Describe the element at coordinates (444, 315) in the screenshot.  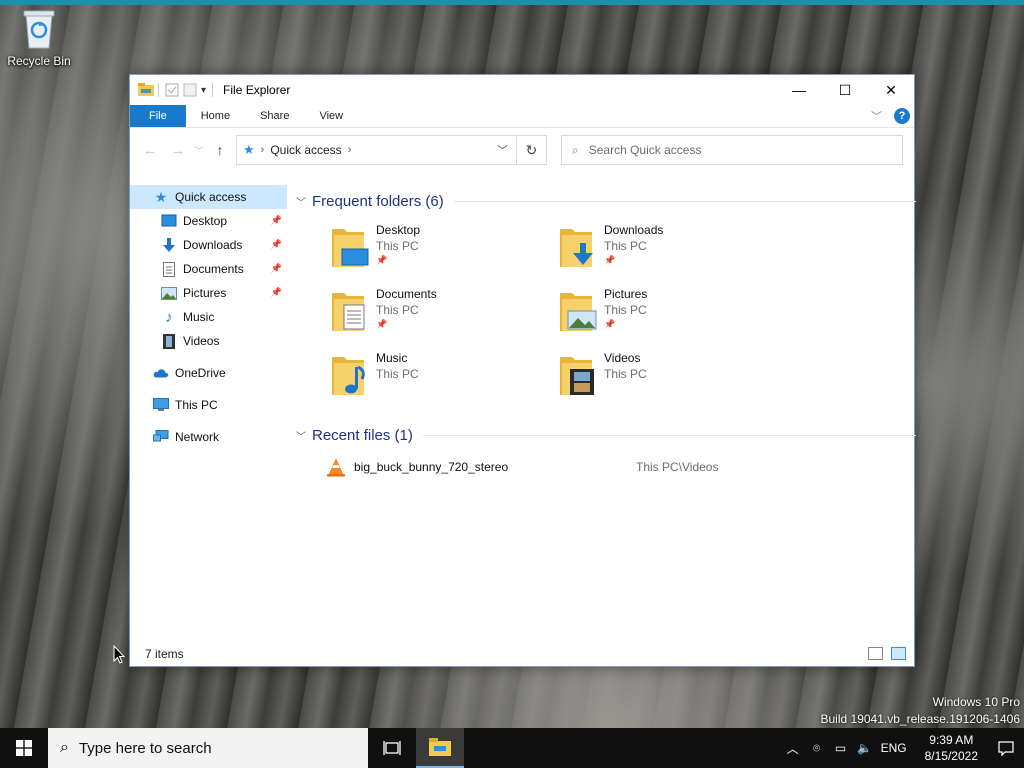
I see `folder-tile-documents: Documents This PC 📌` at that location.